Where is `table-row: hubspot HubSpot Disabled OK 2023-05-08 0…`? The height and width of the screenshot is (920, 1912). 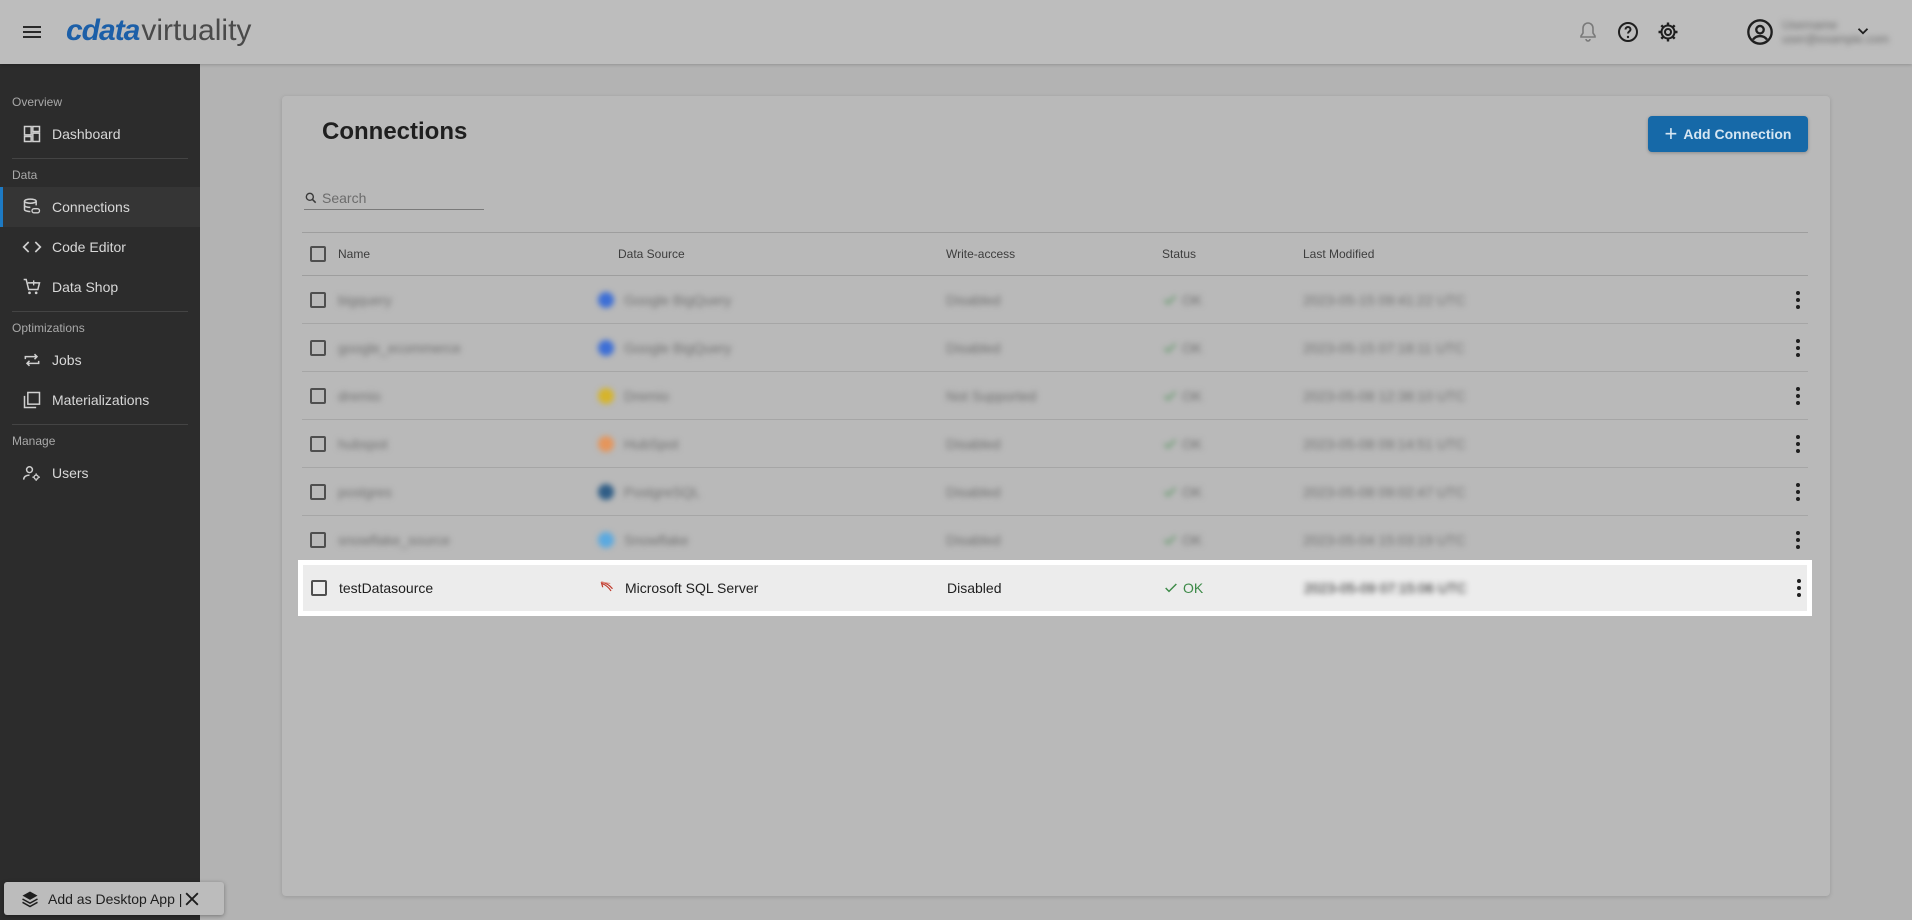 table-row: hubspot HubSpot Disabled OK 2023-05-08 0… is located at coordinates (1055, 444).